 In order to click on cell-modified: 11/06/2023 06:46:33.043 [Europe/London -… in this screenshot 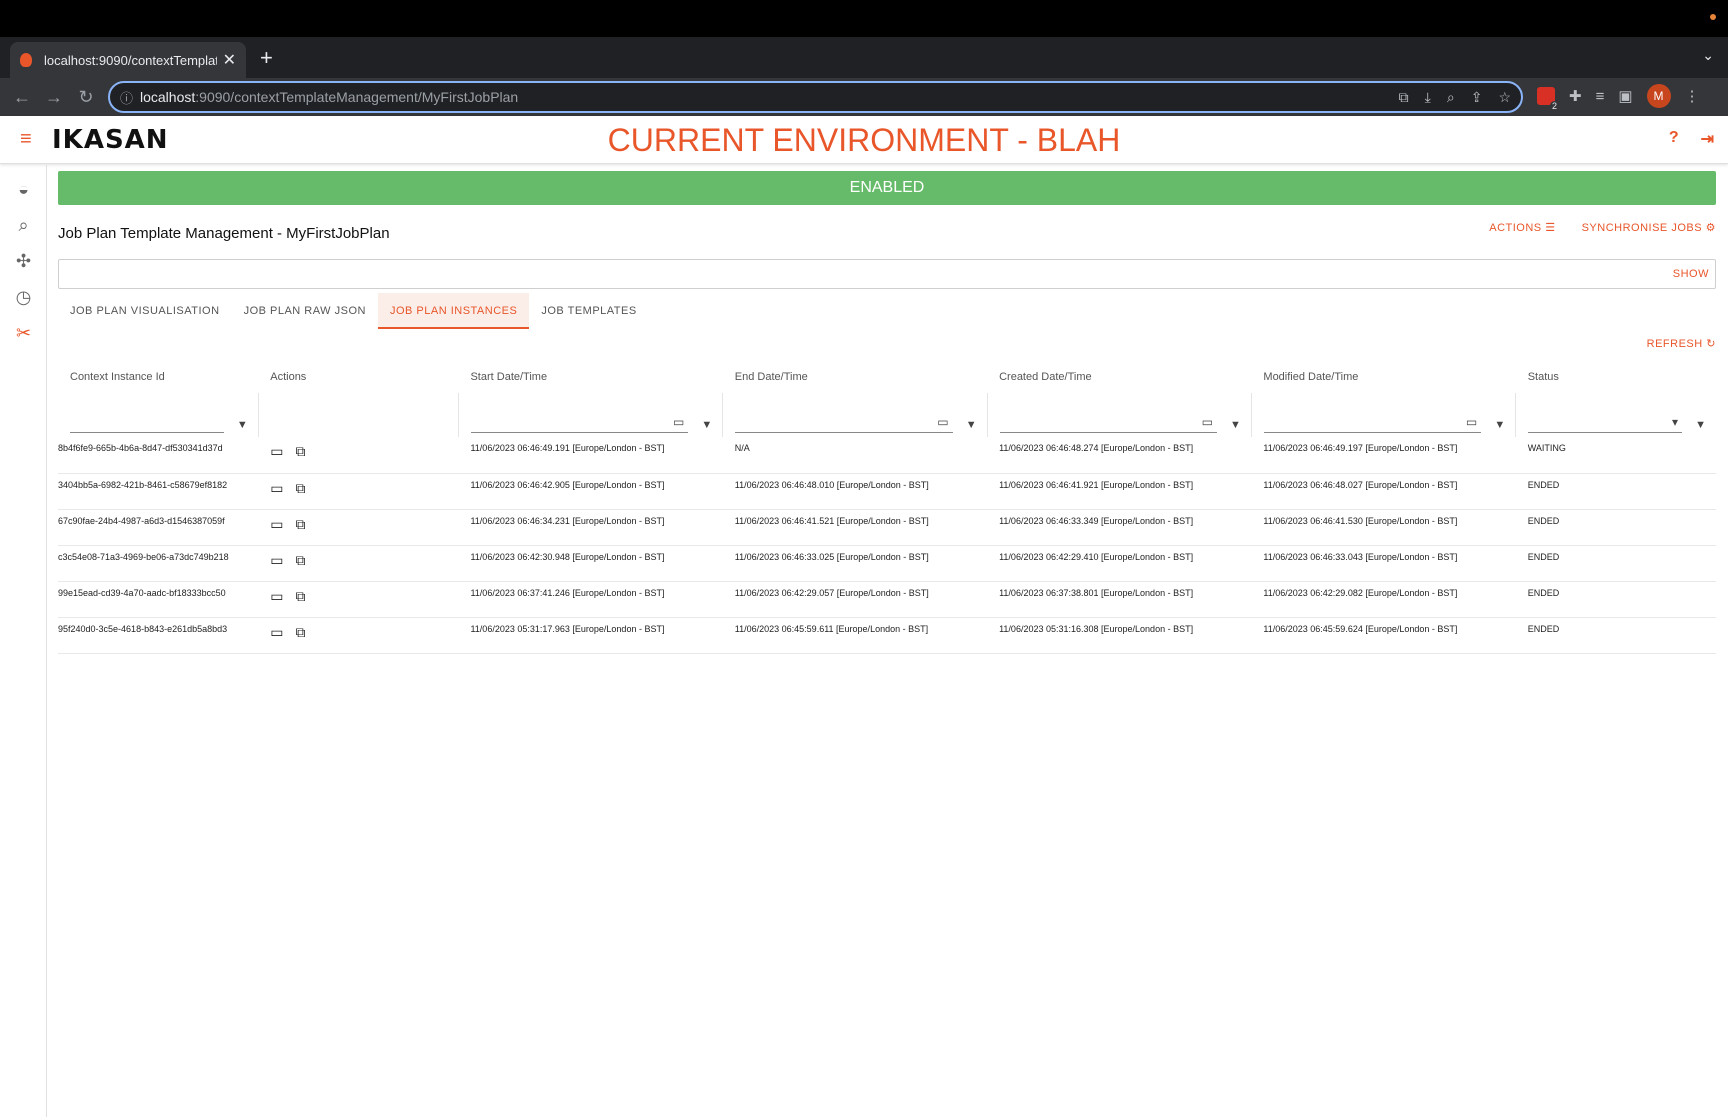, I will do `click(1383, 563)`.